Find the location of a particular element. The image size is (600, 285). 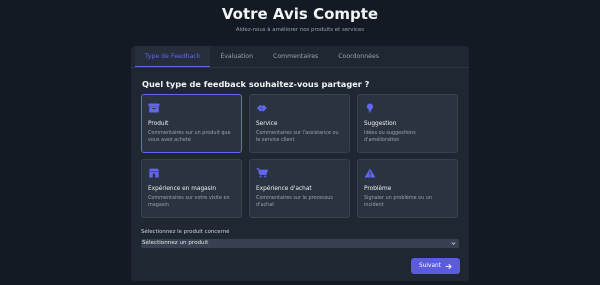

option-name: Suggestion is located at coordinates (380, 124).